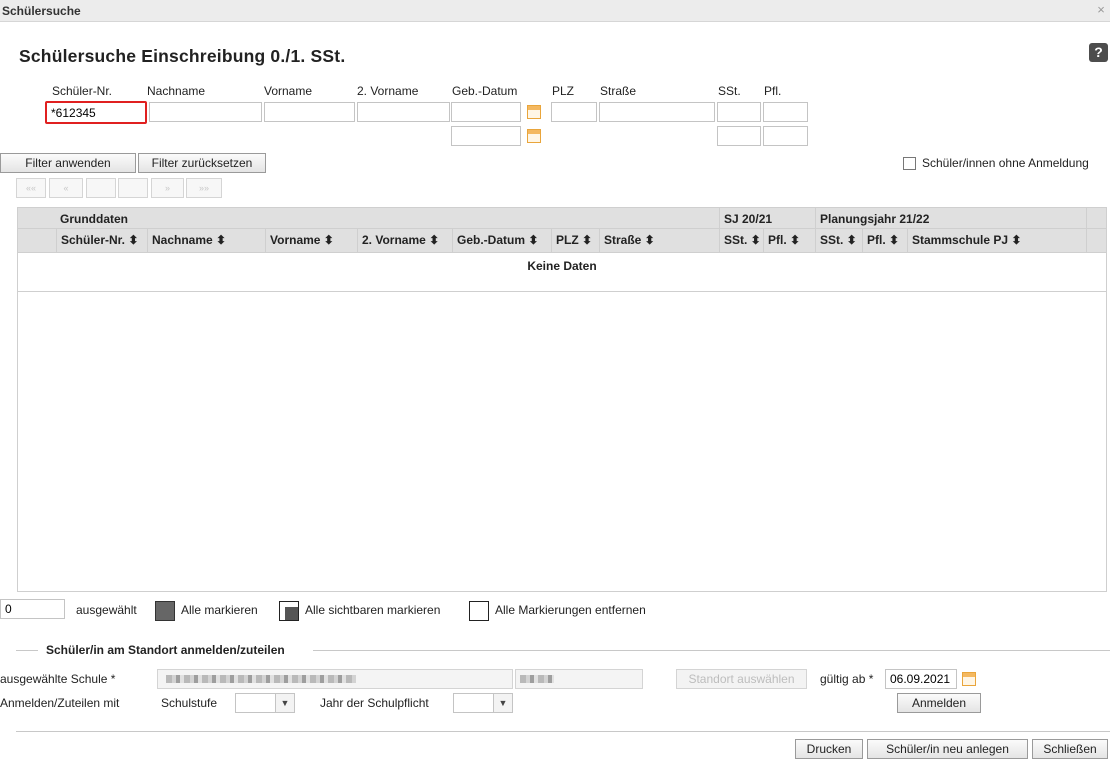  I want to click on page-title: Schülersuche Einschreibung 0./1. SSt., so click(182, 56).